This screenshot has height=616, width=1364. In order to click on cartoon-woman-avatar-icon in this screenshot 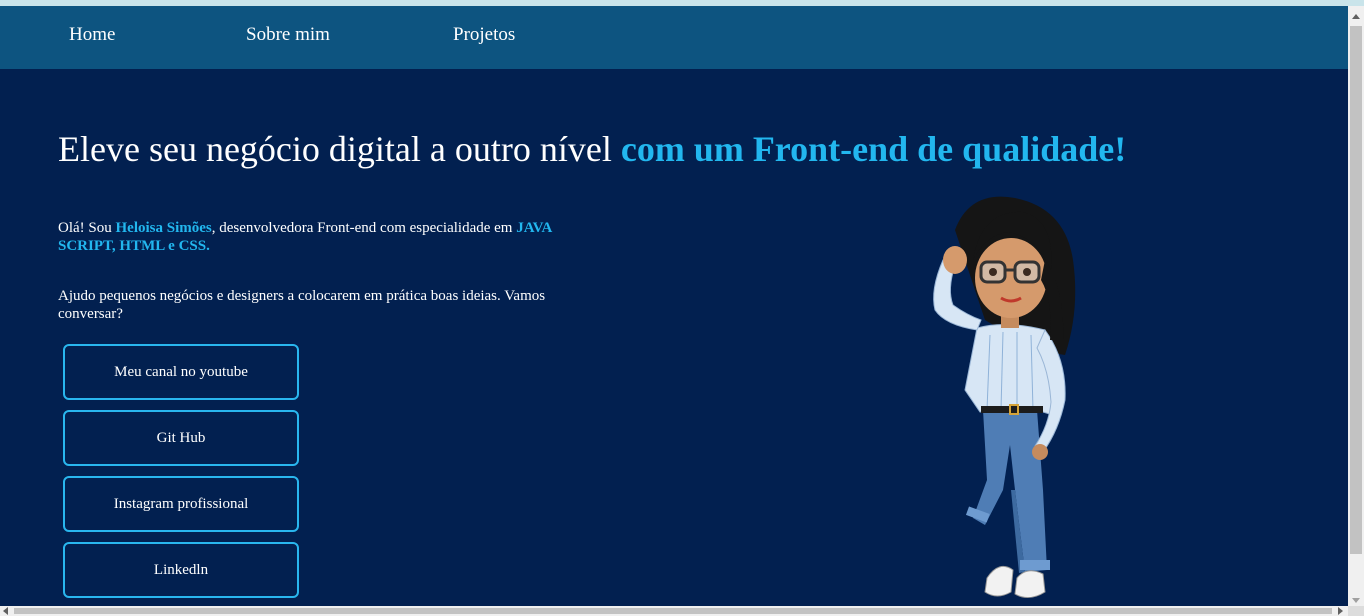, I will do `click(1005, 400)`.